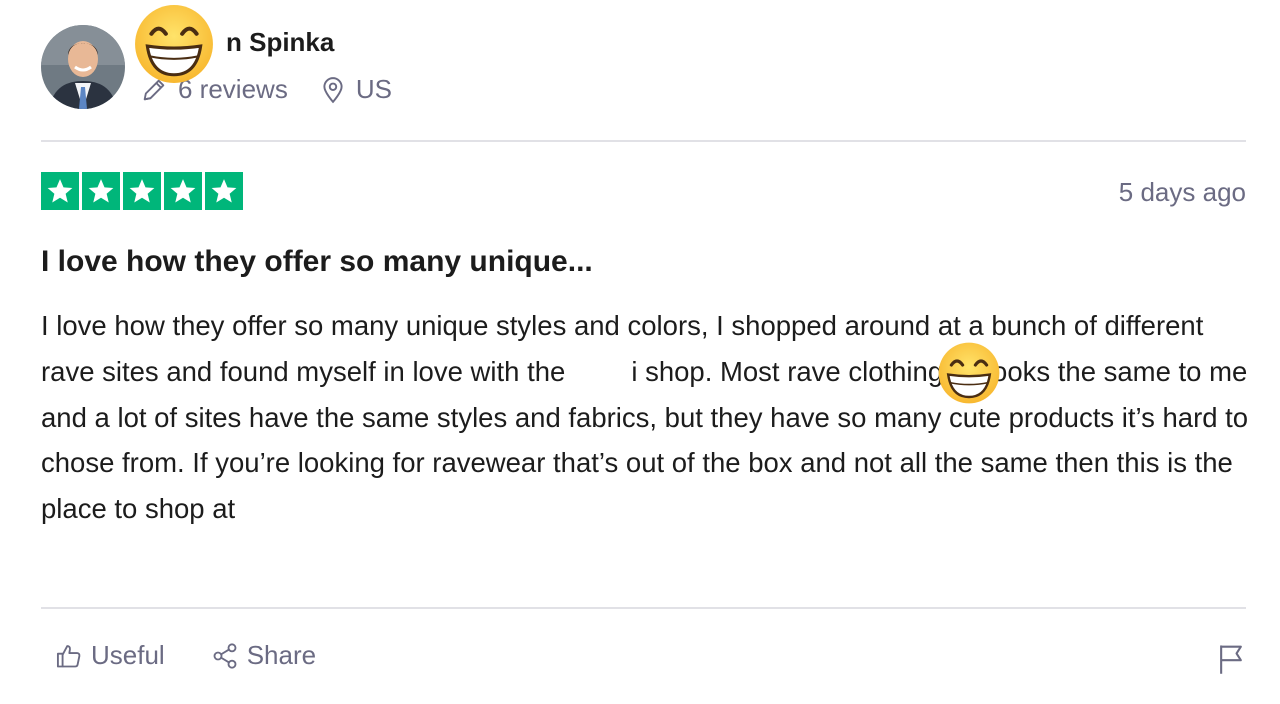  What do you see at coordinates (1231, 659) in the screenshot?
I see `flag-icon` at bounding box center [1231, 659].